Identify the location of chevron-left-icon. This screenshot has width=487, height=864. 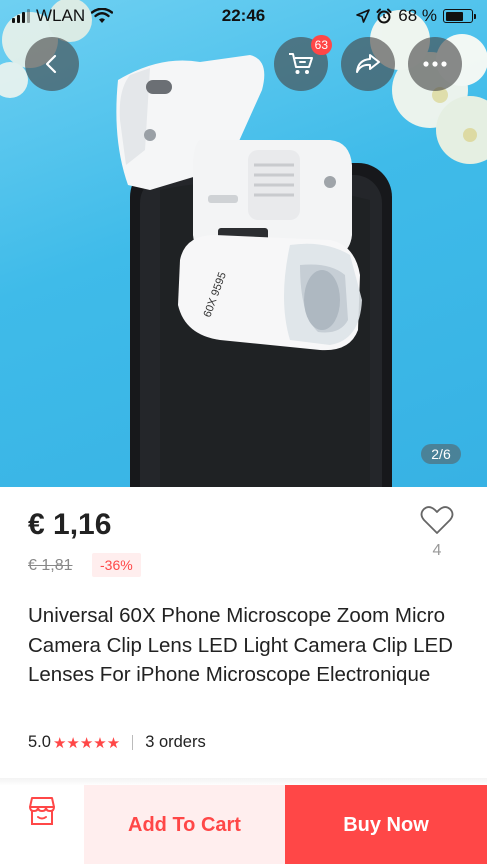
(51, 64).